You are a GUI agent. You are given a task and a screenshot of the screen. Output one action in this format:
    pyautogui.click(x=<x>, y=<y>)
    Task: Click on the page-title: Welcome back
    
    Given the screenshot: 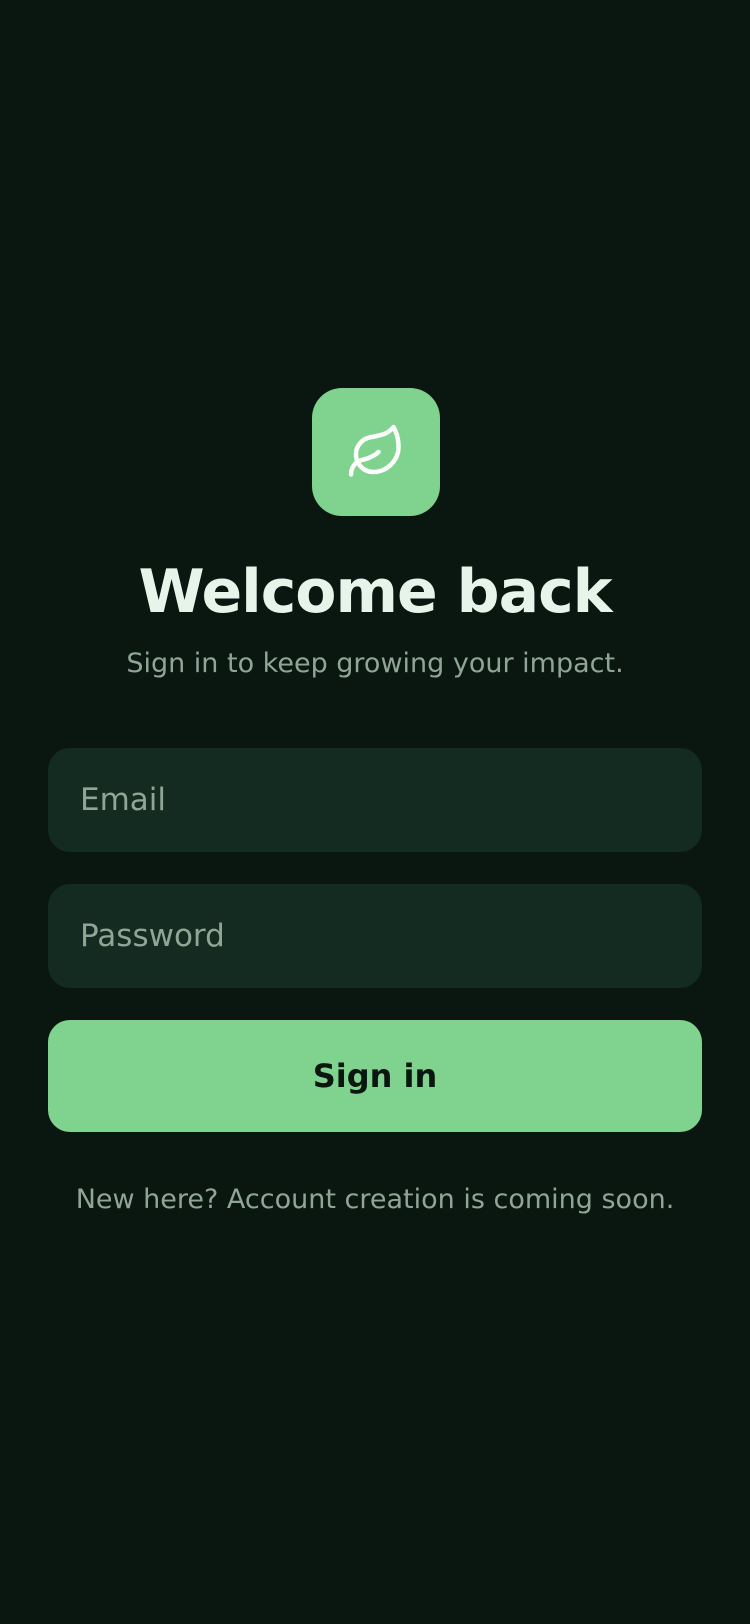 What is the action you would take?
    pyautogui.click(x=375, y=592)
    